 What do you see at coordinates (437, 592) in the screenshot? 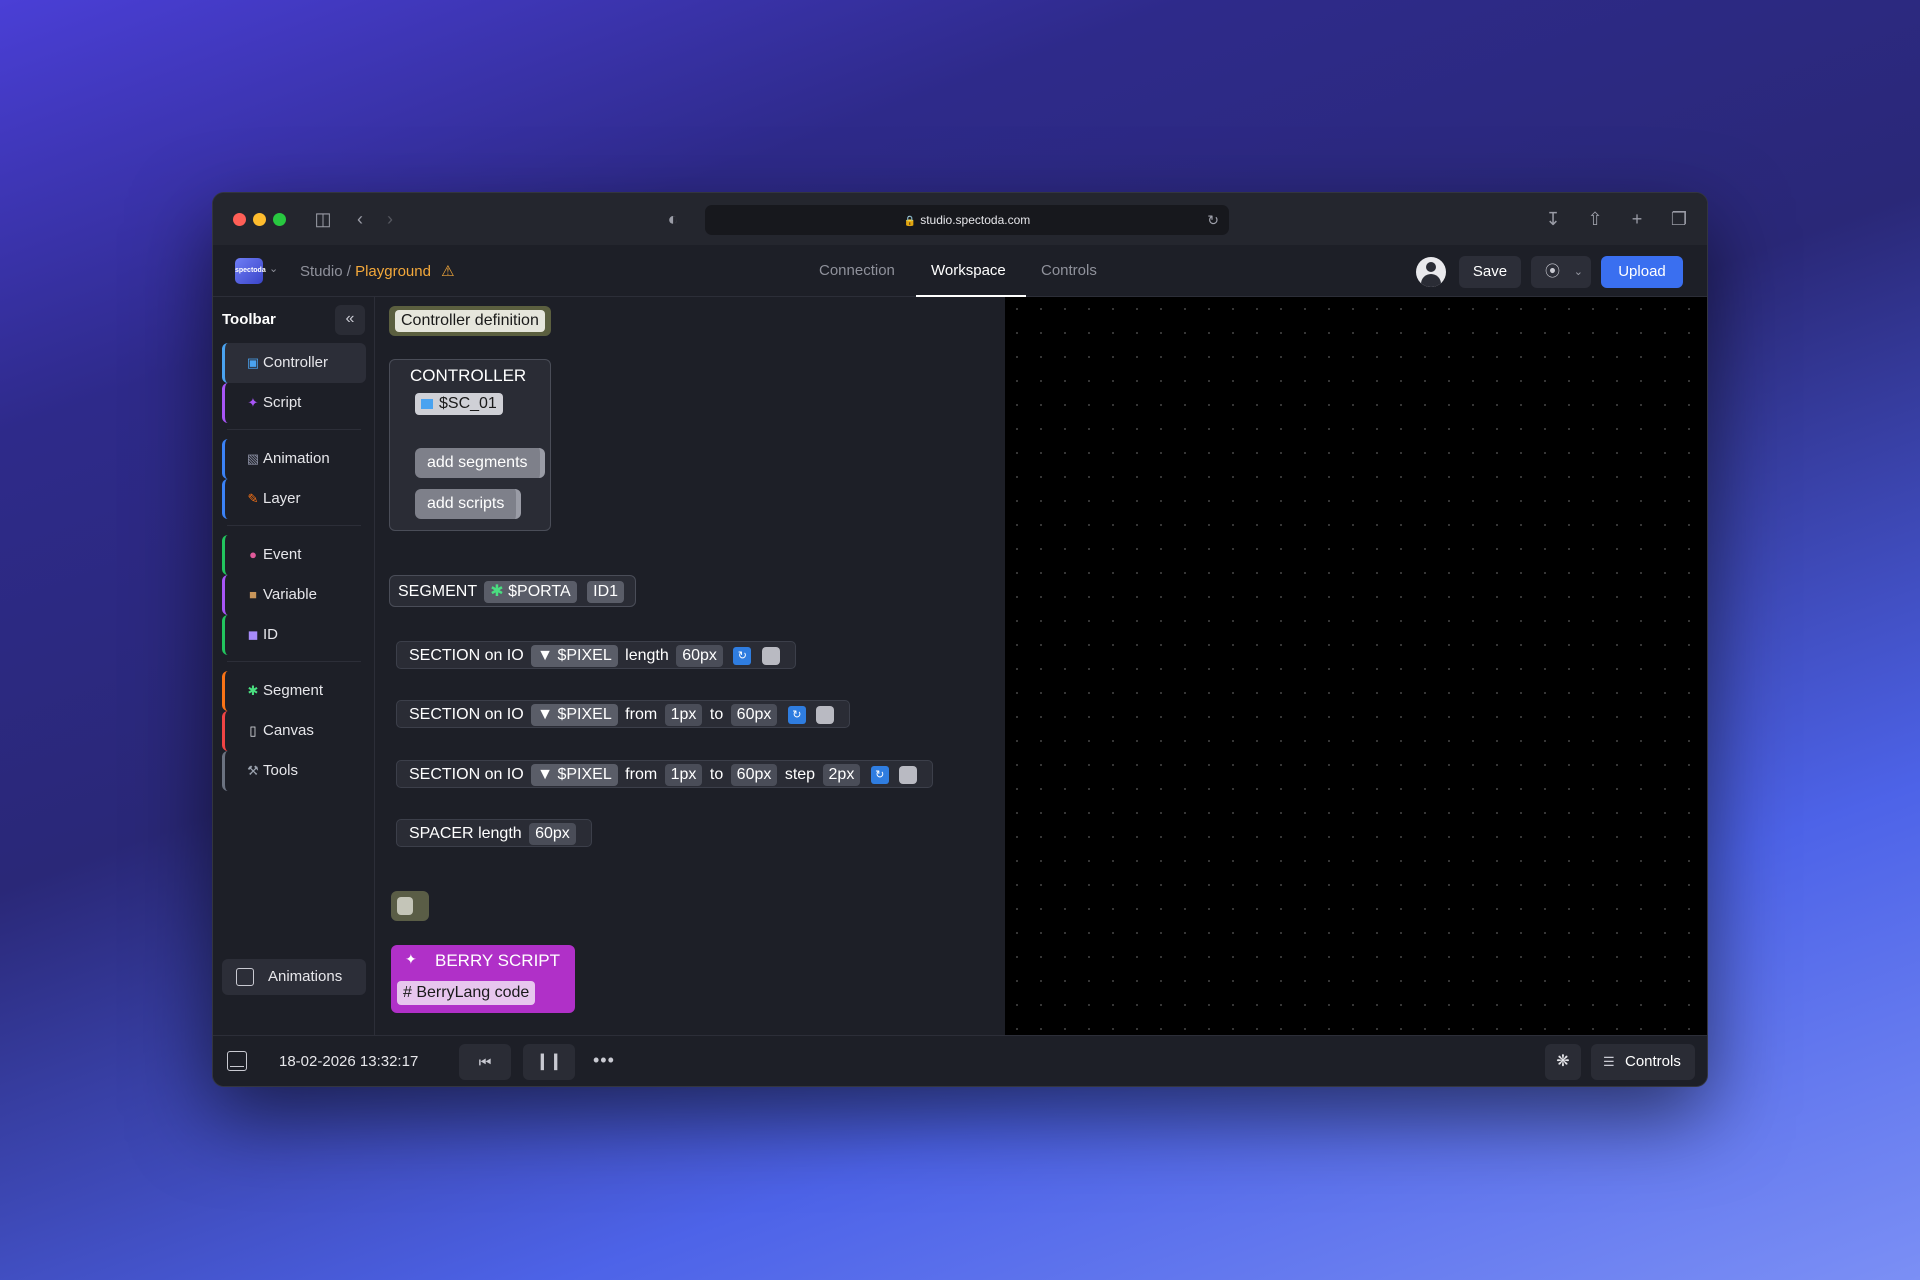
I see `segment-label: SEGMENT` at bounding box center [437, 592].